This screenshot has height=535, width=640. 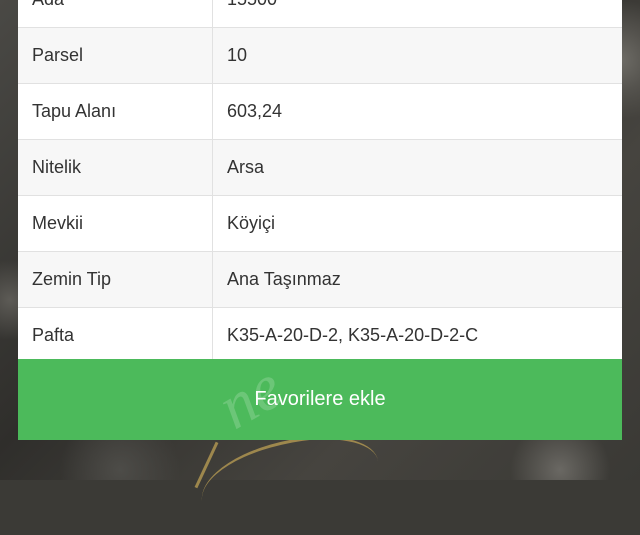 What do you see at coordinates (320, 112) in the screenshot?
I see `table-row: Tapu Alanı 603,24` at bounding box center [320, 112].